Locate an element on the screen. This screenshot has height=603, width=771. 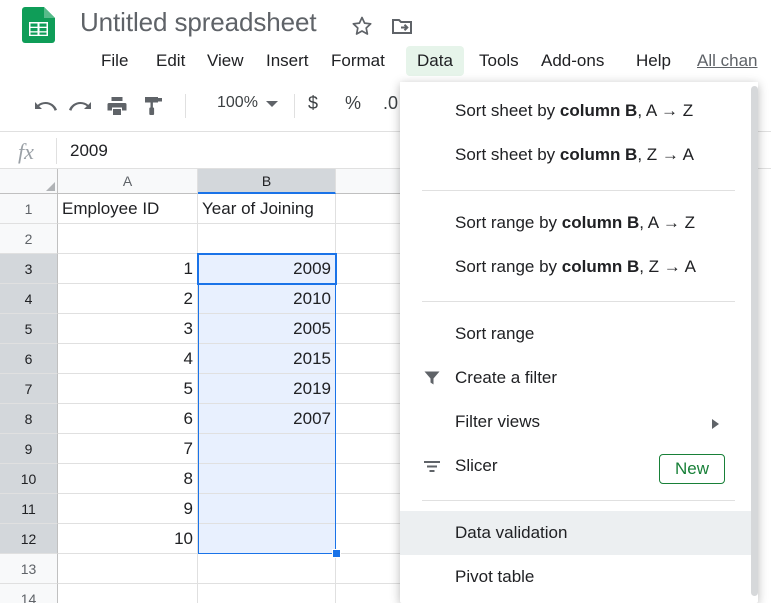
menu-item-slicer: Slicer New is located at coordinates (575, 466).